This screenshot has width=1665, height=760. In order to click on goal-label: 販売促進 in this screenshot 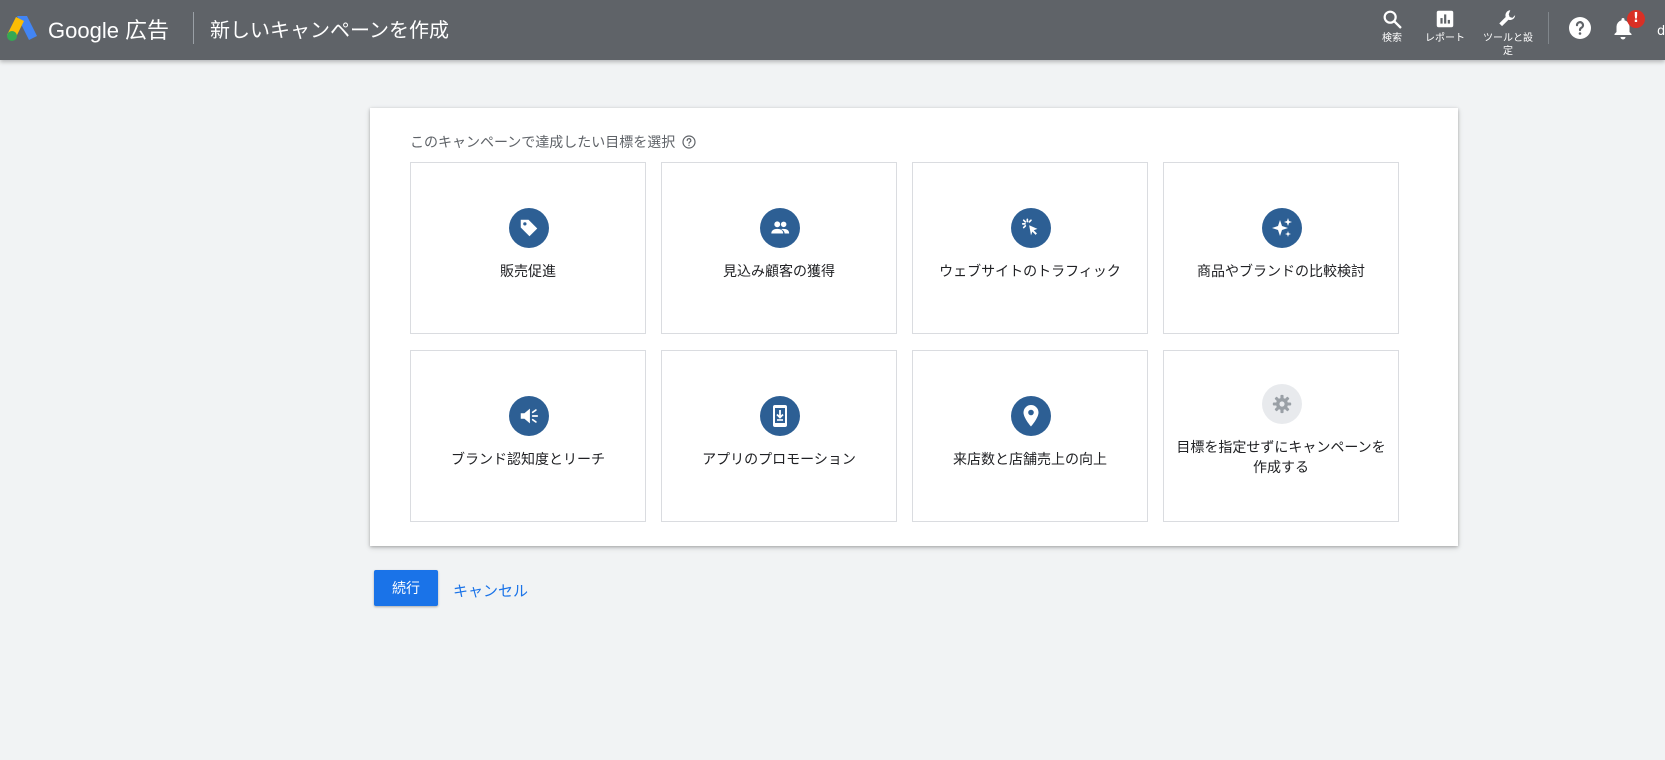, I will do `click(528, 272)`.